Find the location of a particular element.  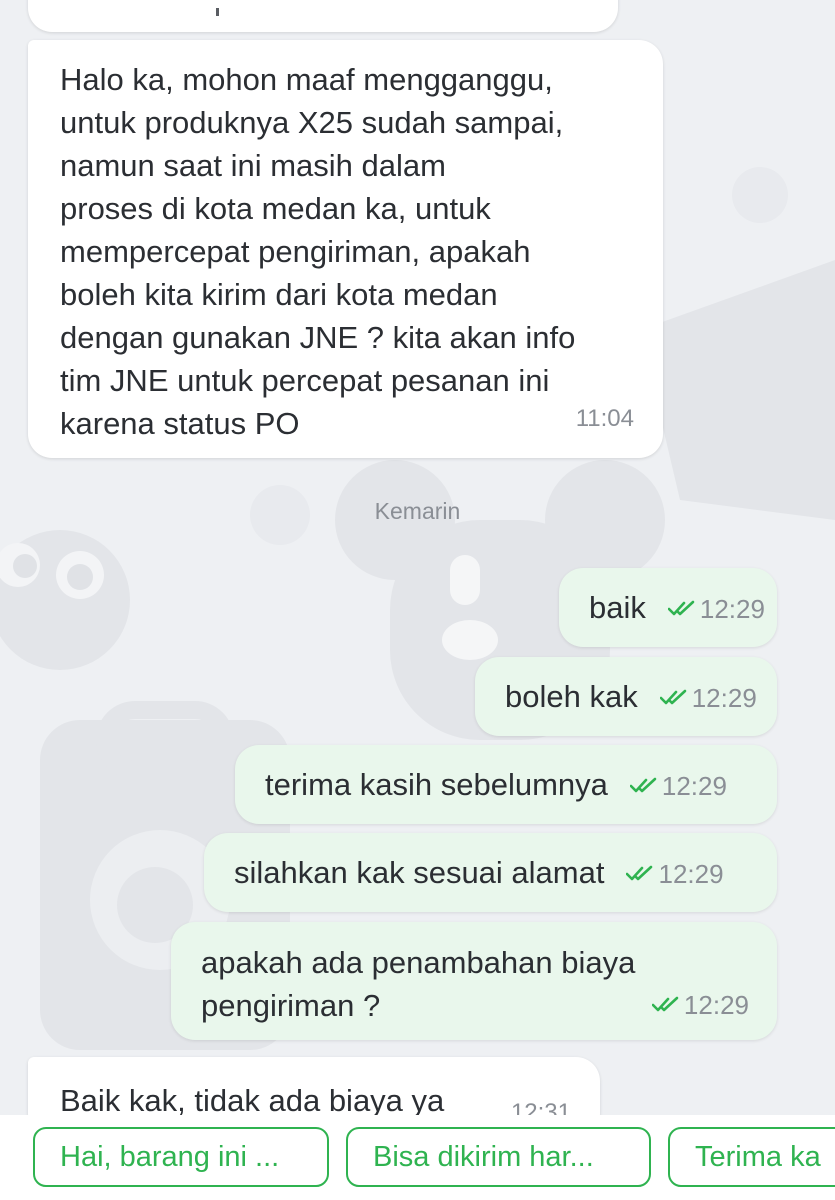

message-time: 11:04 is located at coordinates (604, 418).